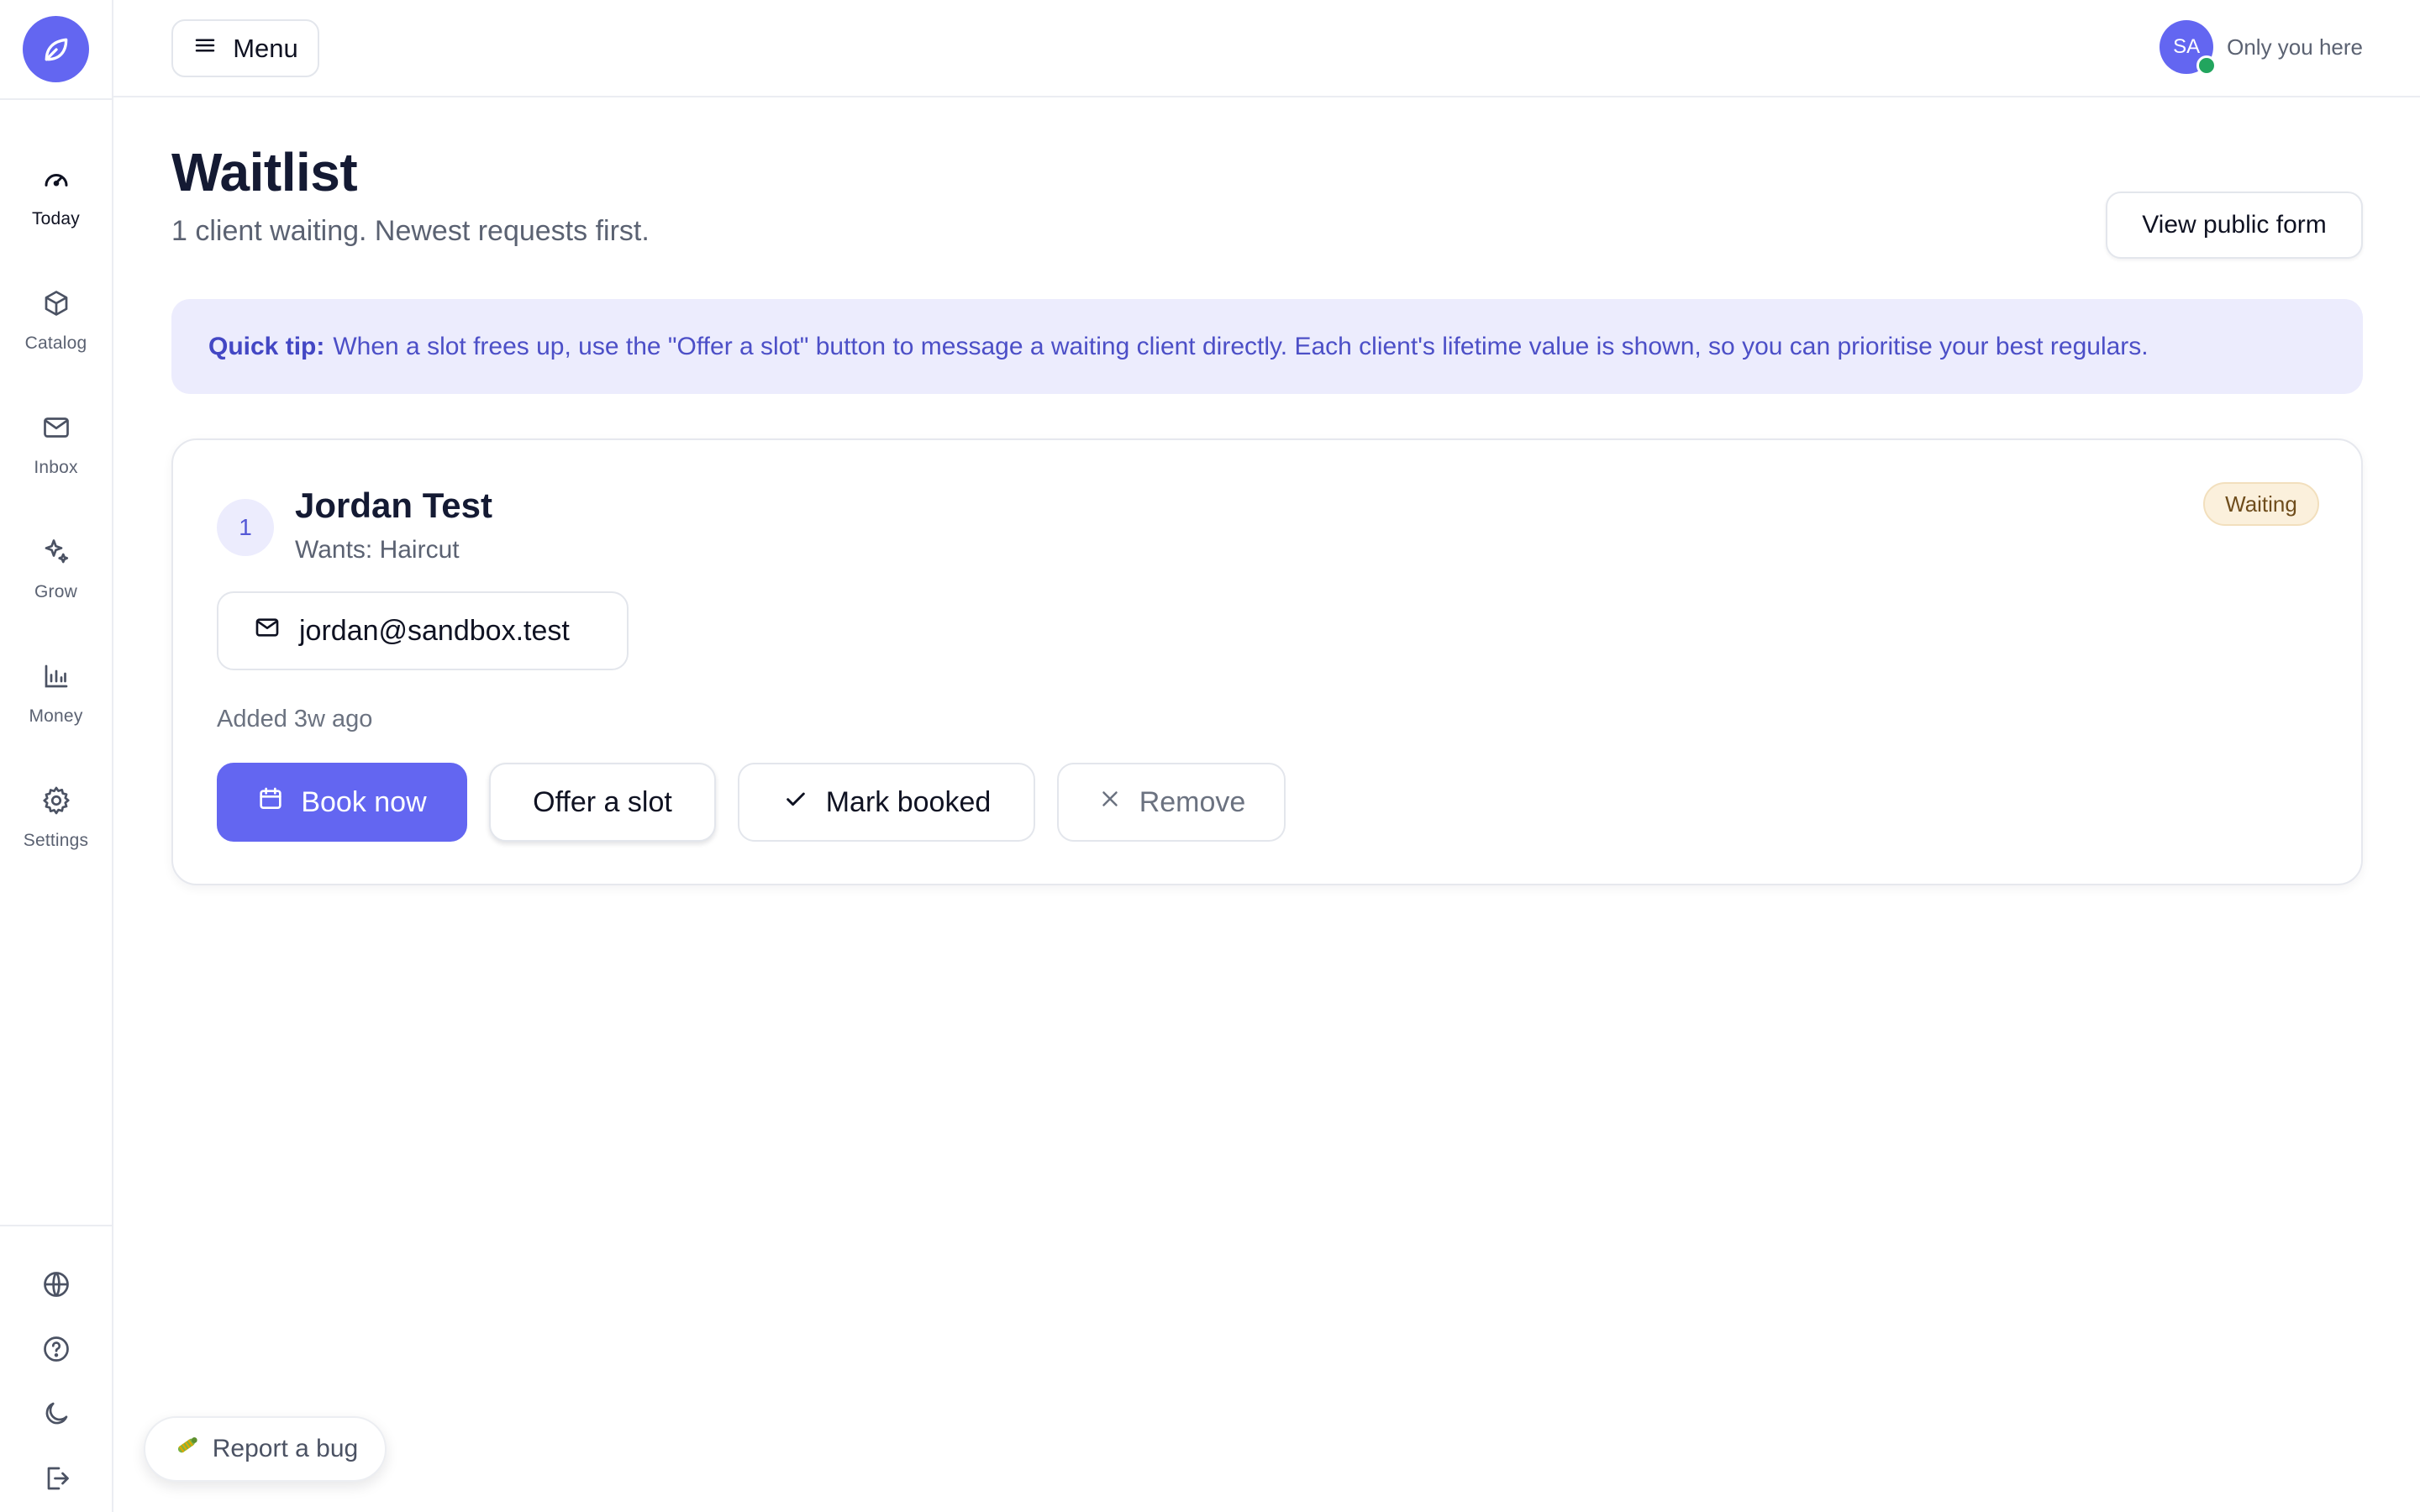 The width and height of the screenshot is (2420, 1512). What do you see at coordinates (187, 1449) in the screenshot?
I see `bug-icon` at bounding box center [187, 1449].